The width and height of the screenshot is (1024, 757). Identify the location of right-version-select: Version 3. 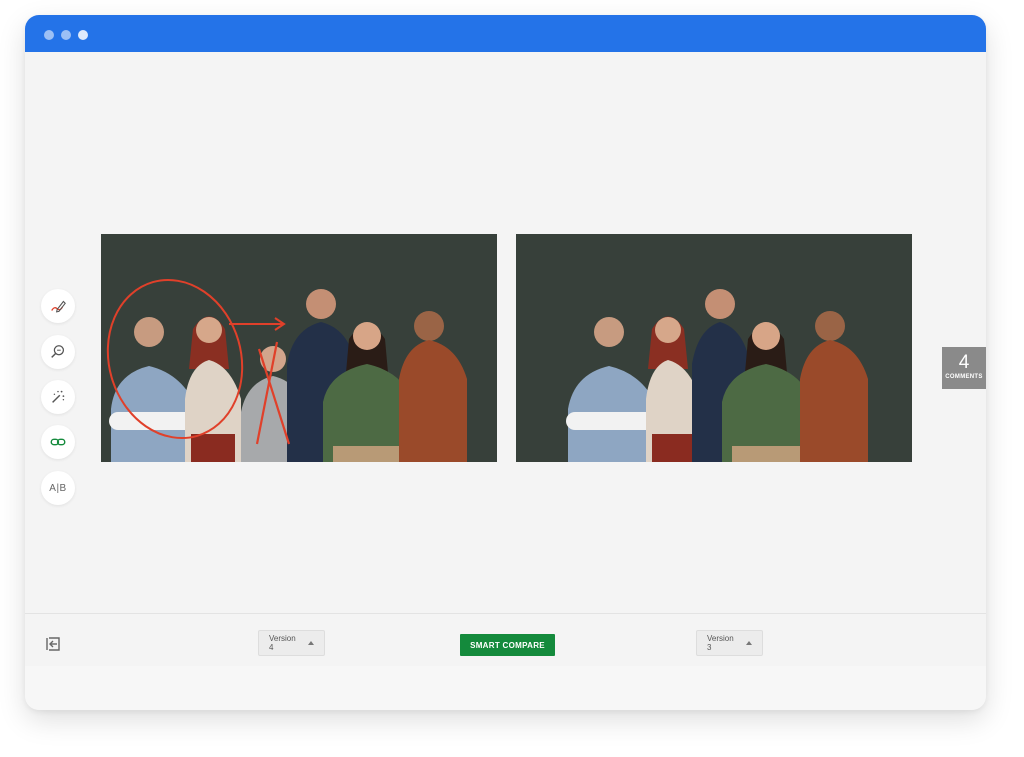
(729, 643).